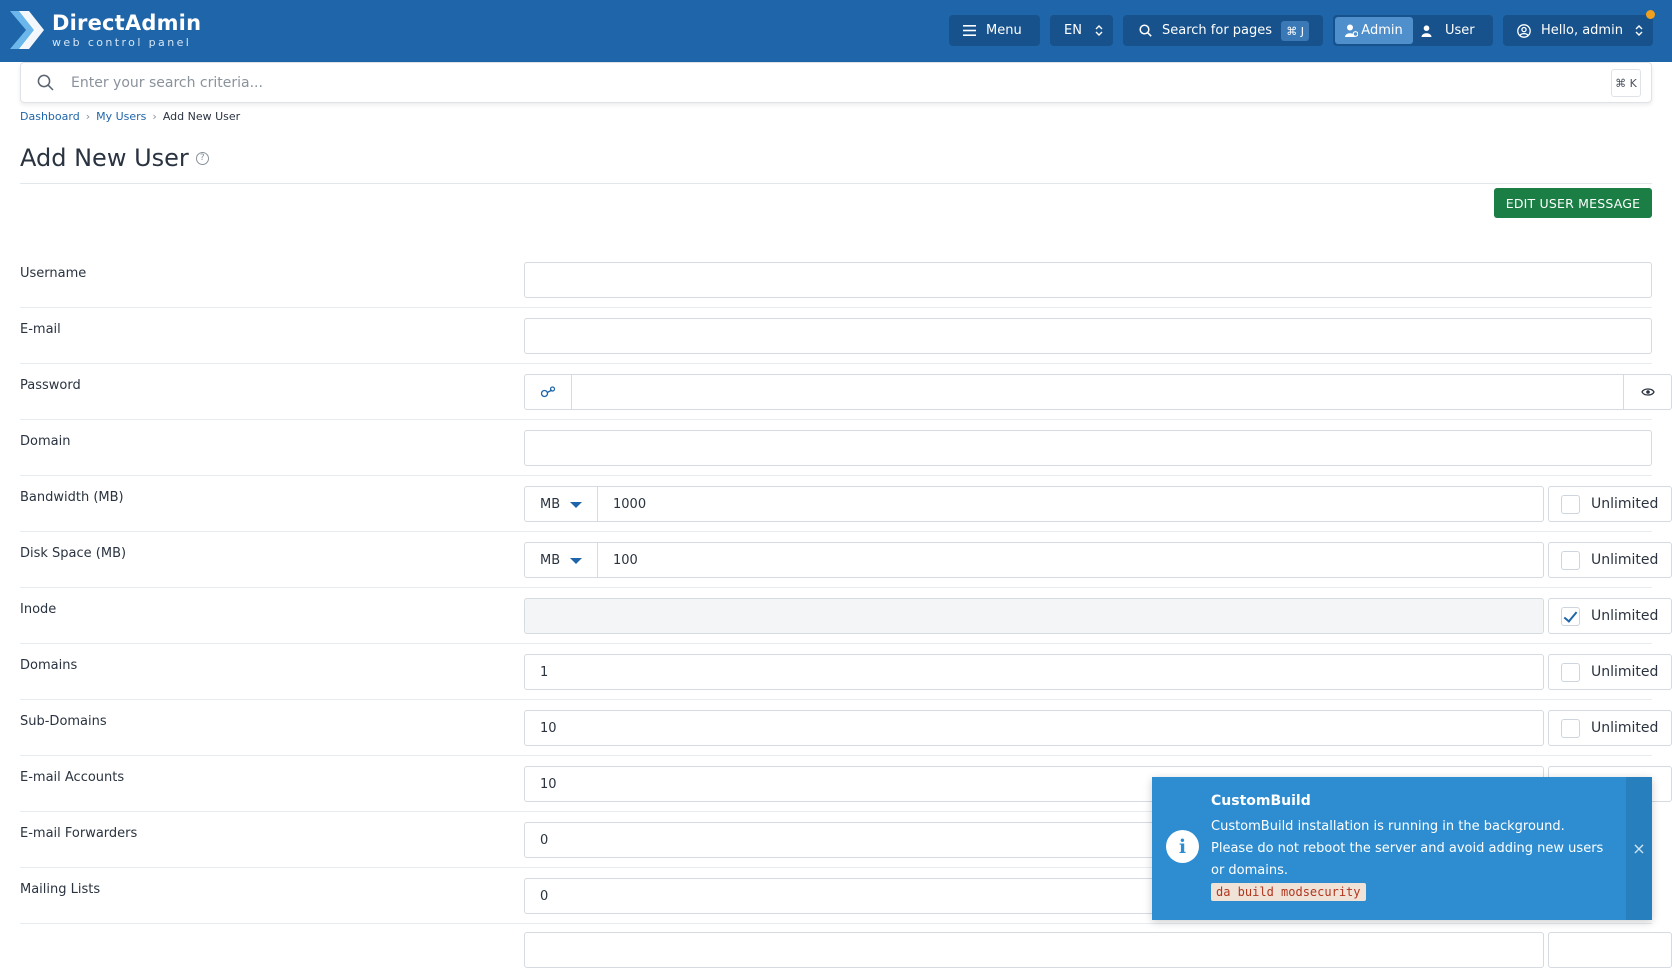 The width and height of the screenshot is (1672, 980). I want to click on inode-unlimited-toggle: Unlimited, so click(1610, 616).